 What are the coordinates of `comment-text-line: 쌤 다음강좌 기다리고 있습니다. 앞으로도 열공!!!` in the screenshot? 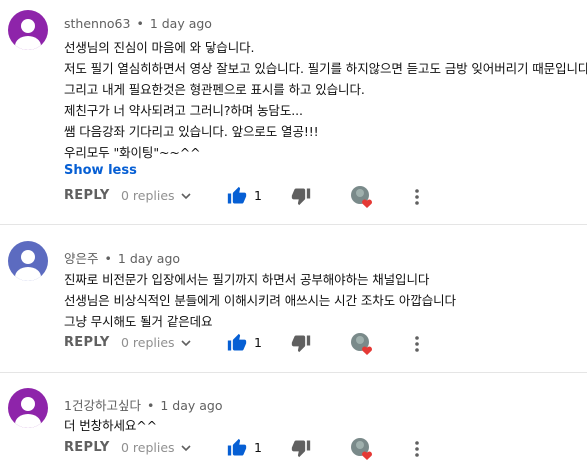 It's located at (191, 131).